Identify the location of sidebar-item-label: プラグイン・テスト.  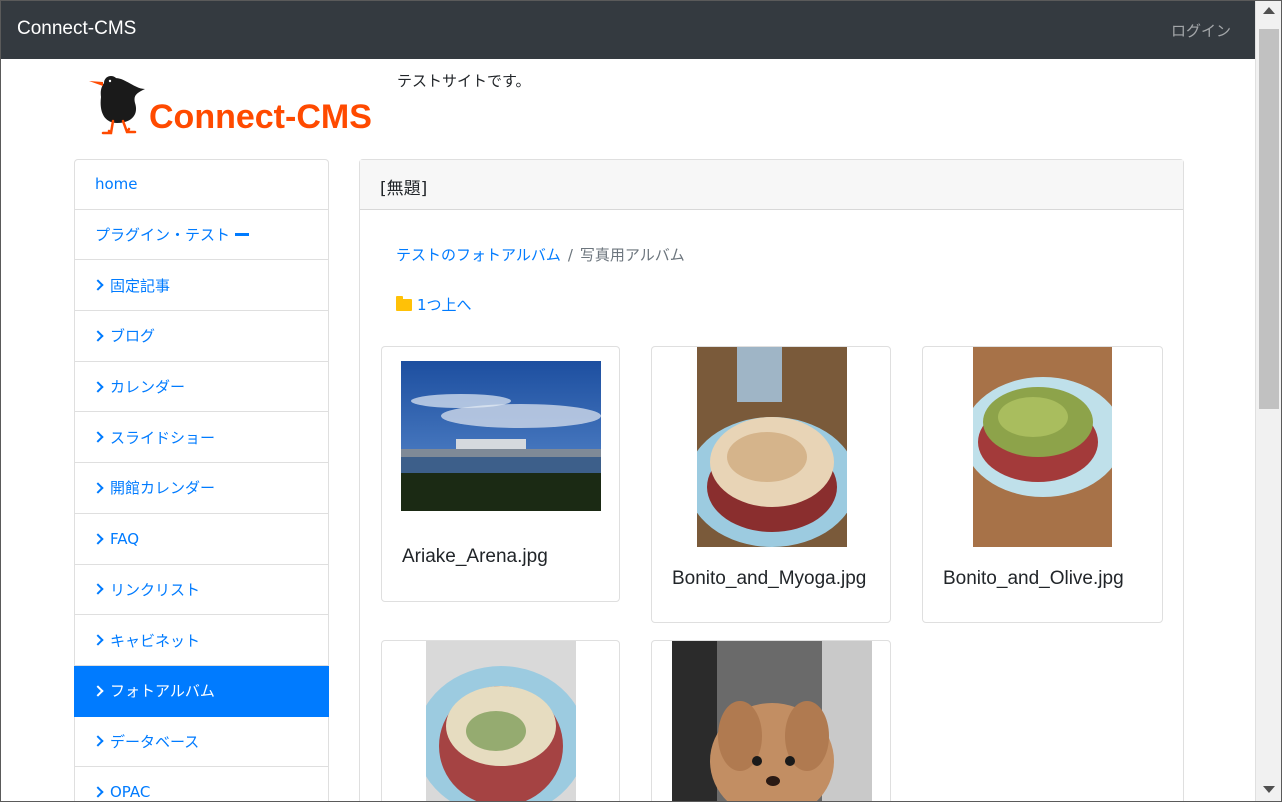
(163, 235).